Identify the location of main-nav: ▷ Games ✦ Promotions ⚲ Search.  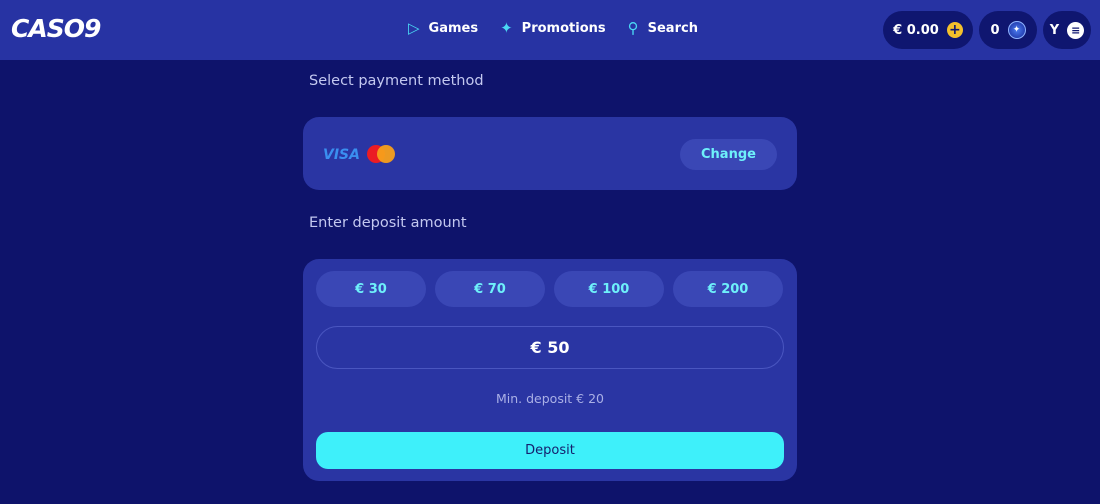
(553, 28).